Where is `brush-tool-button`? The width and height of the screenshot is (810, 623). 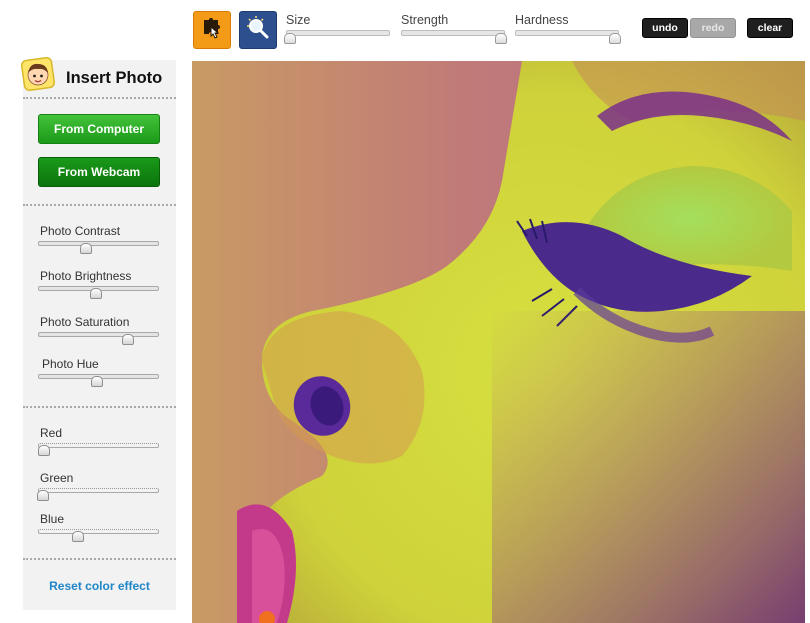 brush-tool-button is located at coordinates (212, 30).